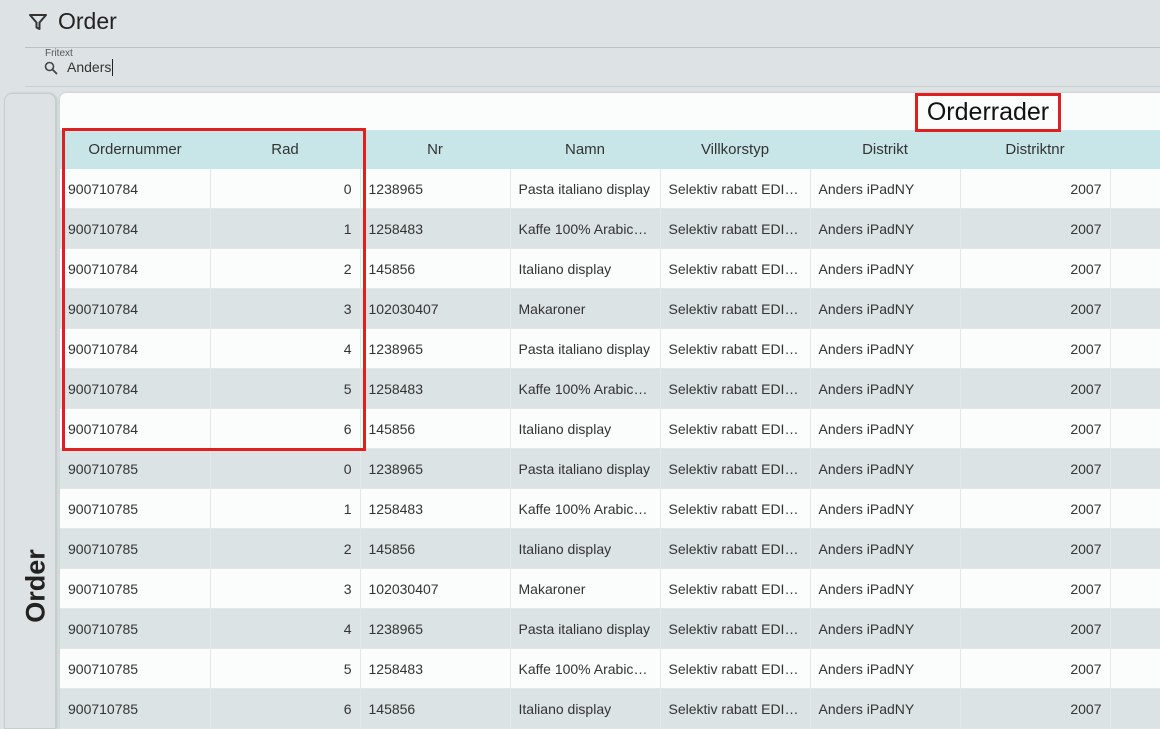 Image resolution: width=1160 pixels, height=729 pixels. I want to click on cell-rad: 6, so click(285, 428).